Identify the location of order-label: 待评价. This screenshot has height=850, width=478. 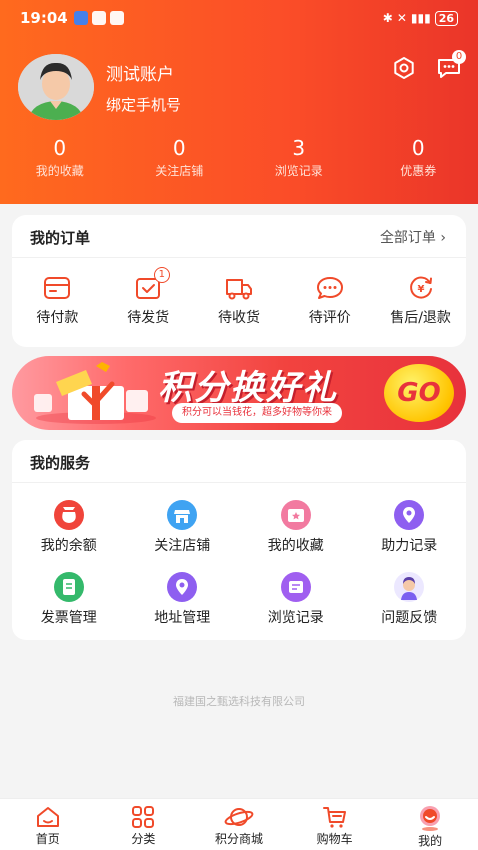
(329, 318).